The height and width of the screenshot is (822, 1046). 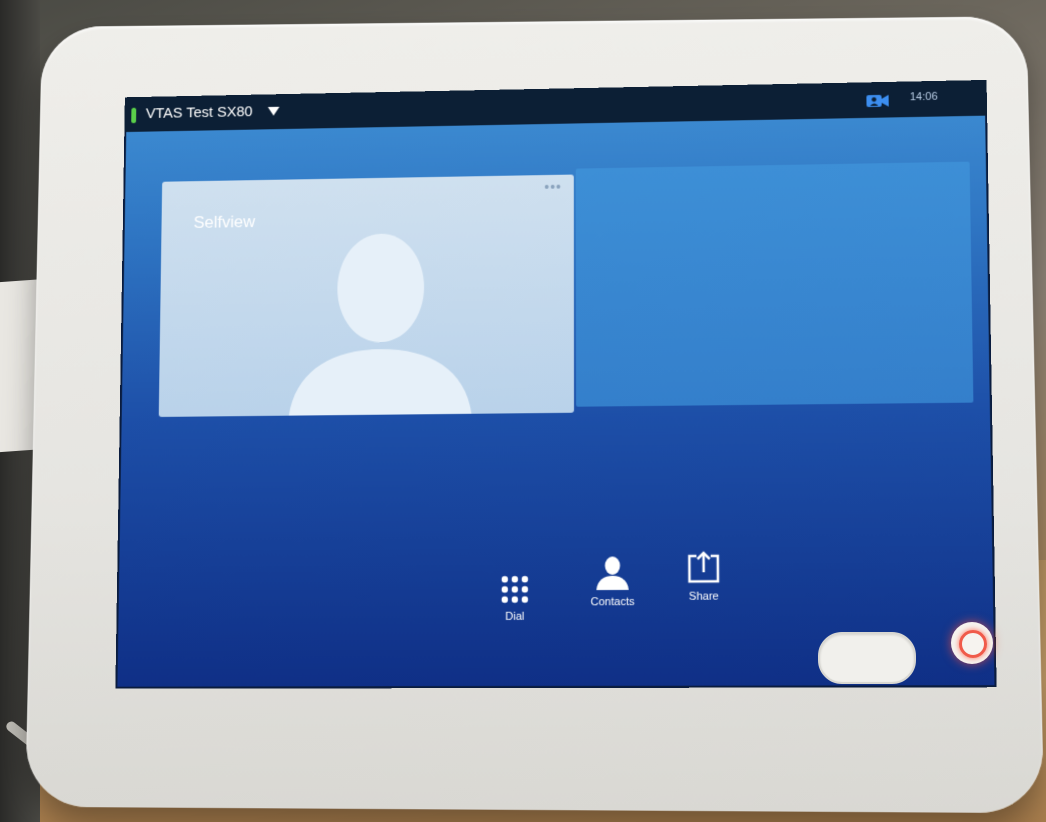 I want to click on clock: 14:06, so click(x=923, y=97).